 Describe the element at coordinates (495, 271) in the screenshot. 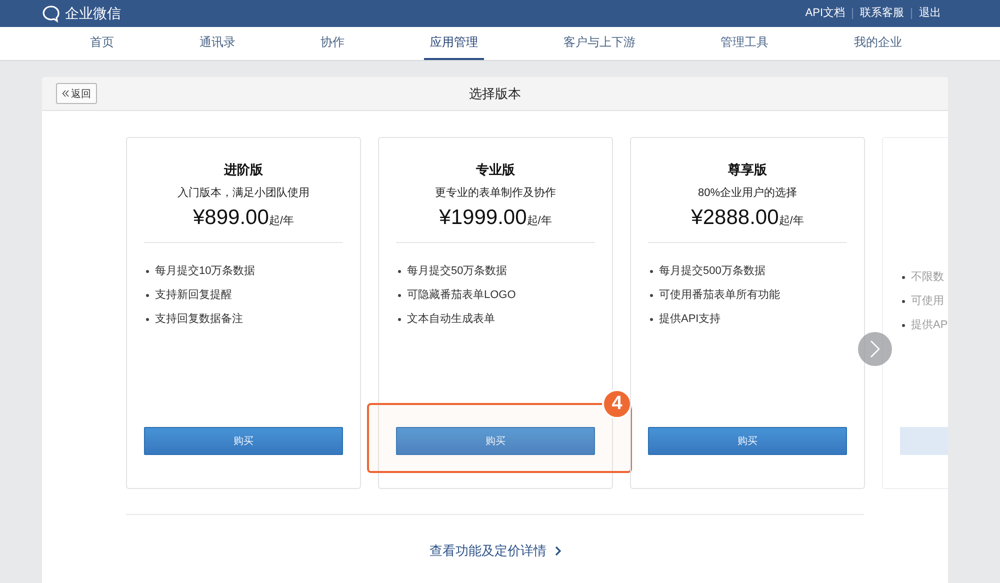

I see `feature-item: 每月提交50万条数据` at that location.